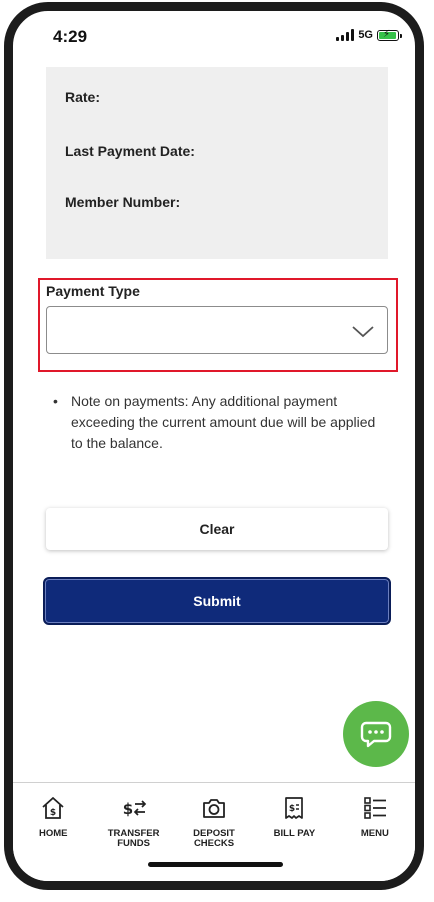  I want to click on status-indicators: 5G ⚡, so click(369, 35).